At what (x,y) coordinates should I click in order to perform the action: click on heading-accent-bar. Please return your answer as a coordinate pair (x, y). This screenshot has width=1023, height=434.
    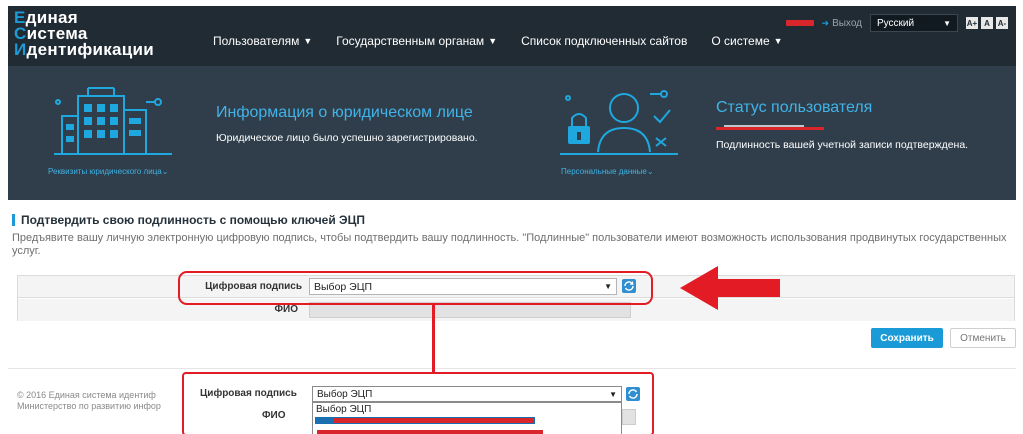
    Looking at the image, I should click on (13, 220).